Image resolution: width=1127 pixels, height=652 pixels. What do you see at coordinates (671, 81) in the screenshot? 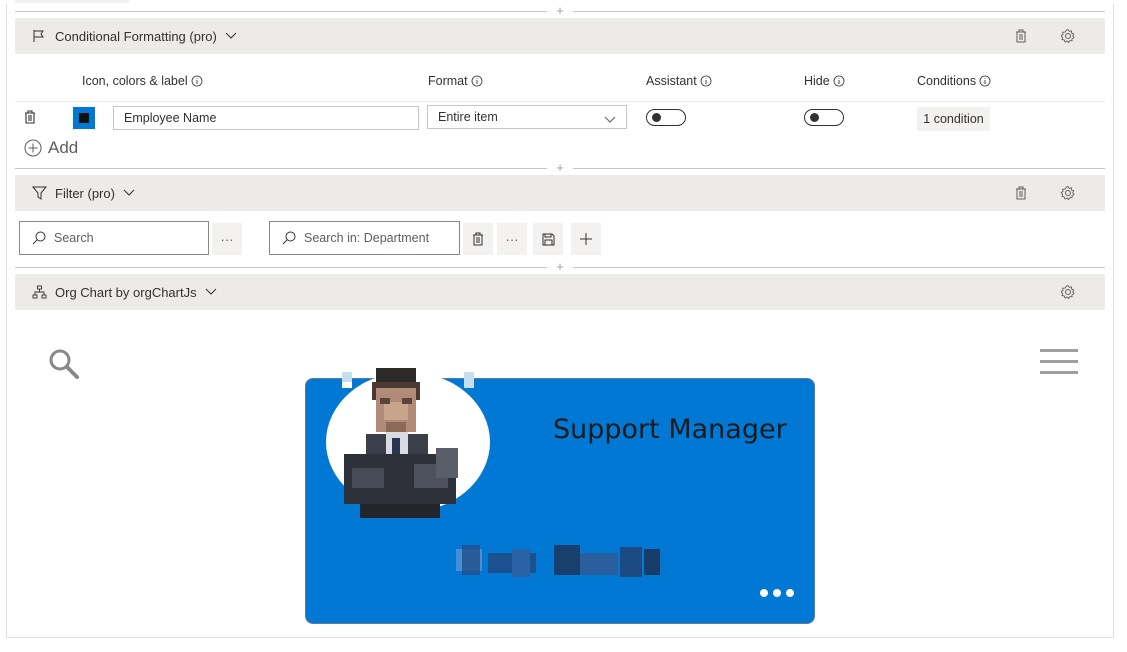
I see `column-header-text: Assistant` at bounding box center [671, 81].